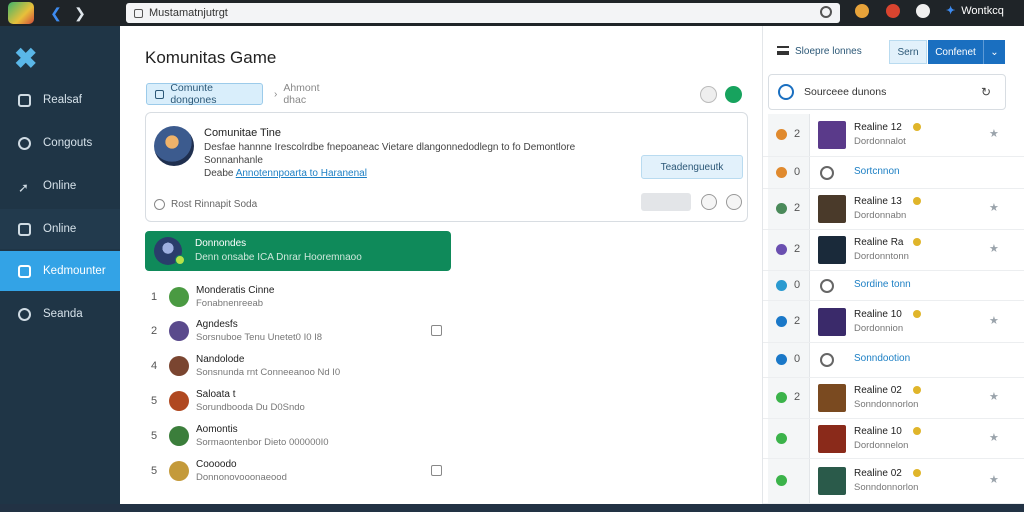  Describe the element at coordinates (205, 204) in the screenshot. I see `card-footer: Rost Rinnapit Soda` at that location.